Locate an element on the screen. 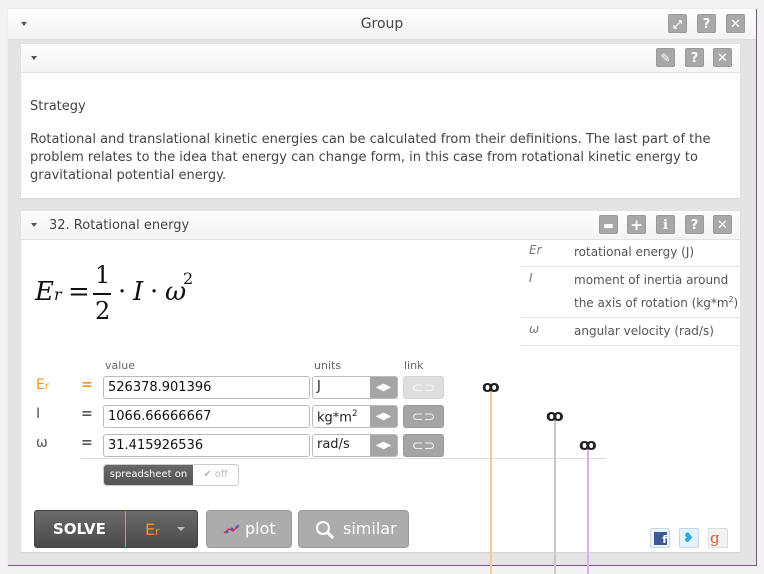 The width and height of the screenshot is (764, 574). twitter-icon: ❥ is located at coordinates (688, 538).